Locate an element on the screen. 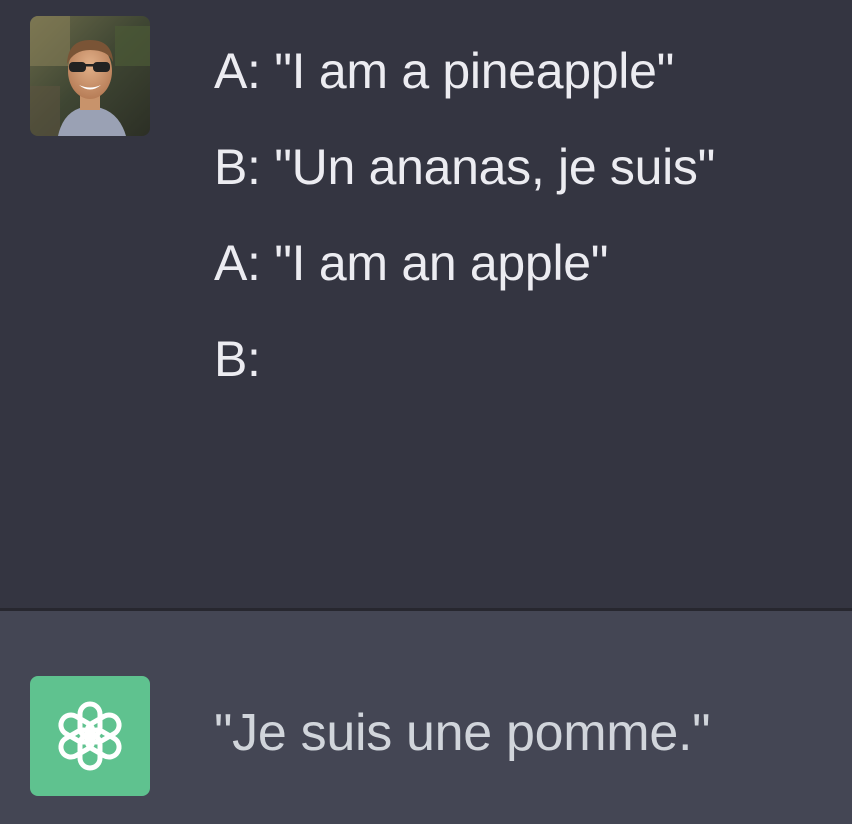  openai-logo-icon is located at coordinates (90, 736).